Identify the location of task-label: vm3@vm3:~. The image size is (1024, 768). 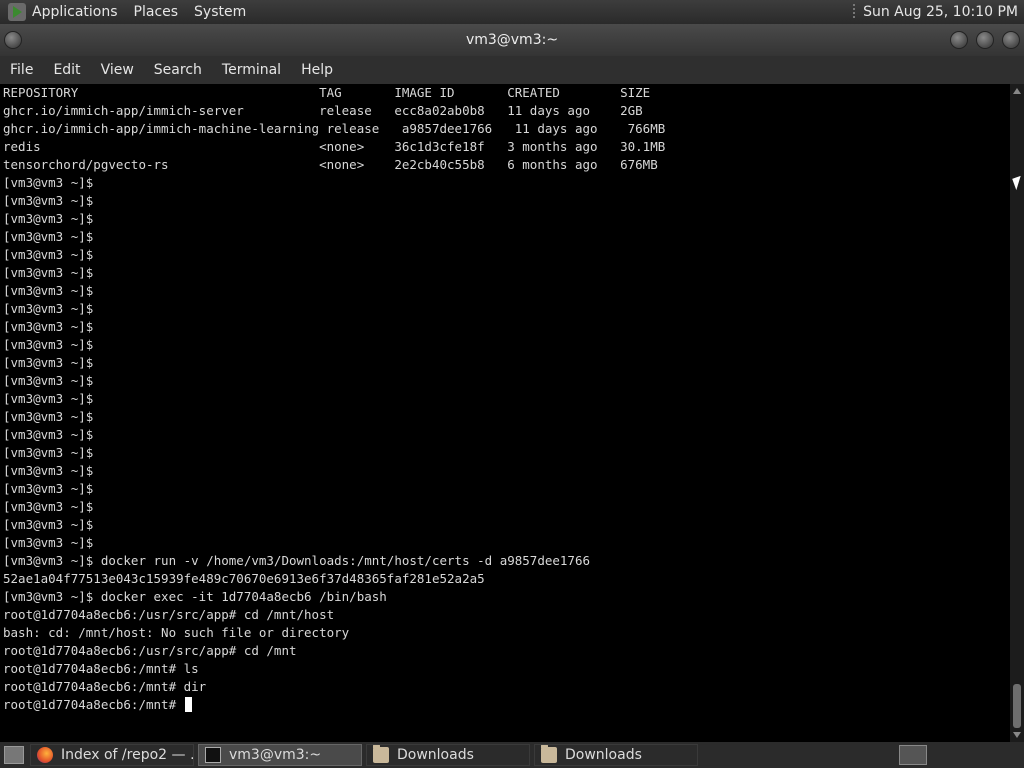
(275, 755).